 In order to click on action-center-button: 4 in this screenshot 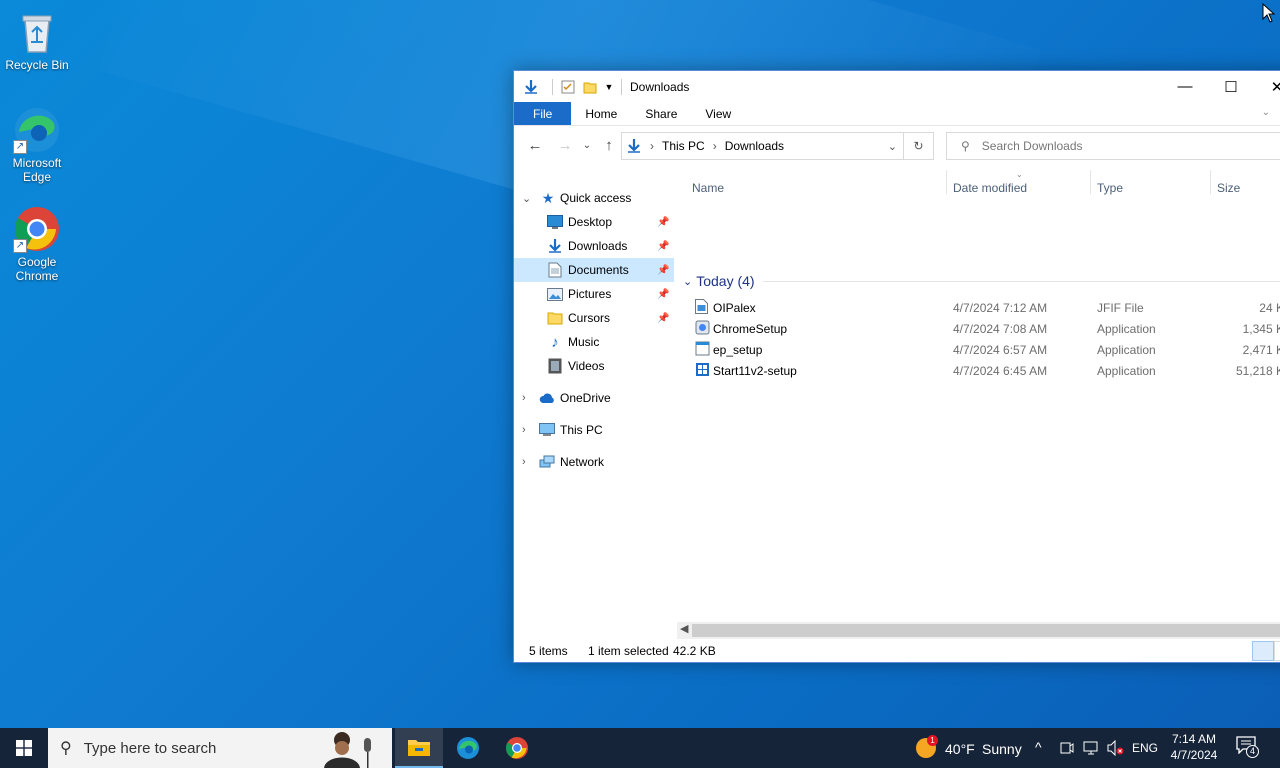, I will do `click(1248, 748)`.